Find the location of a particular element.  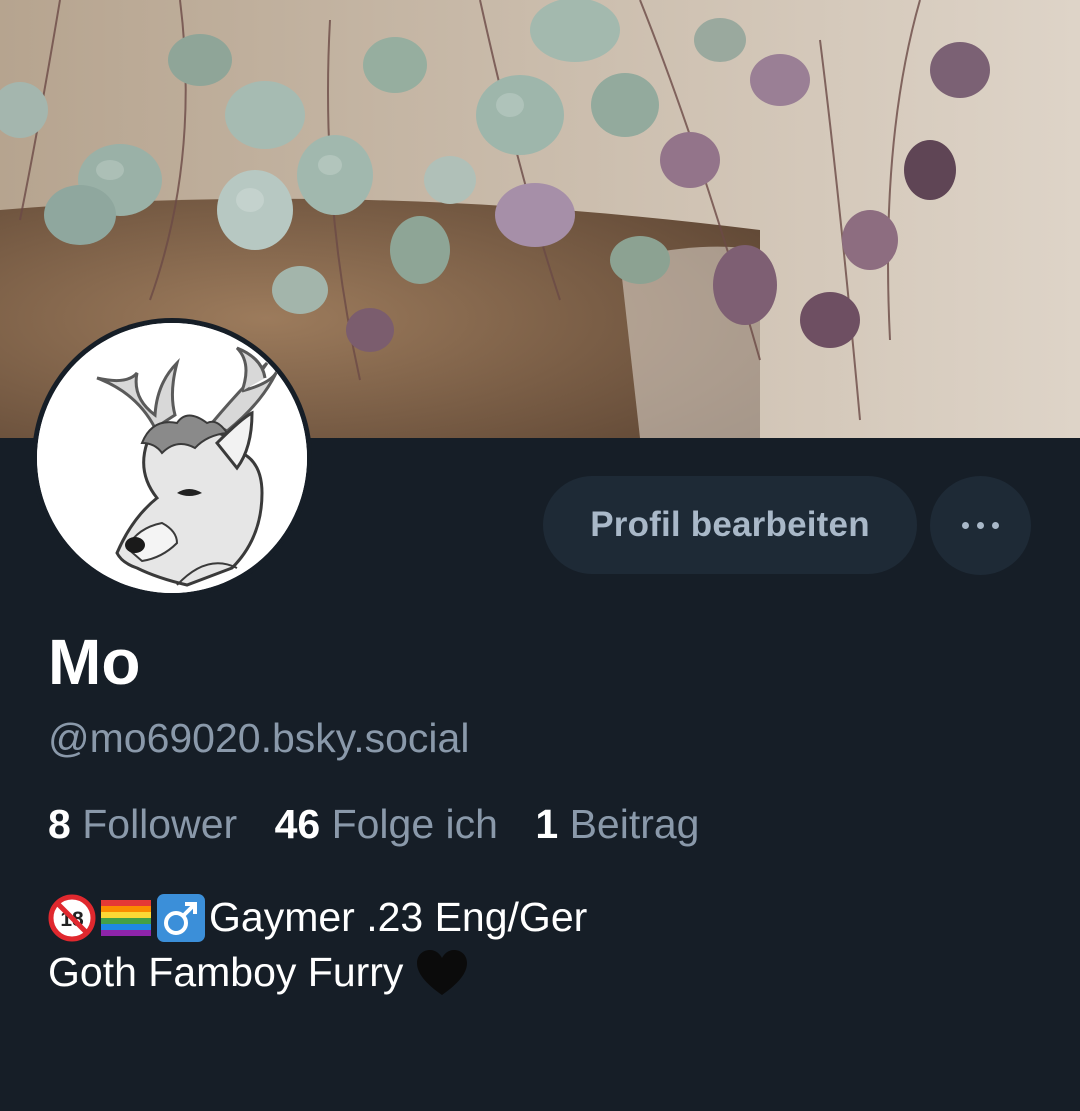

avatar-image is located at coordinates (172, 458).